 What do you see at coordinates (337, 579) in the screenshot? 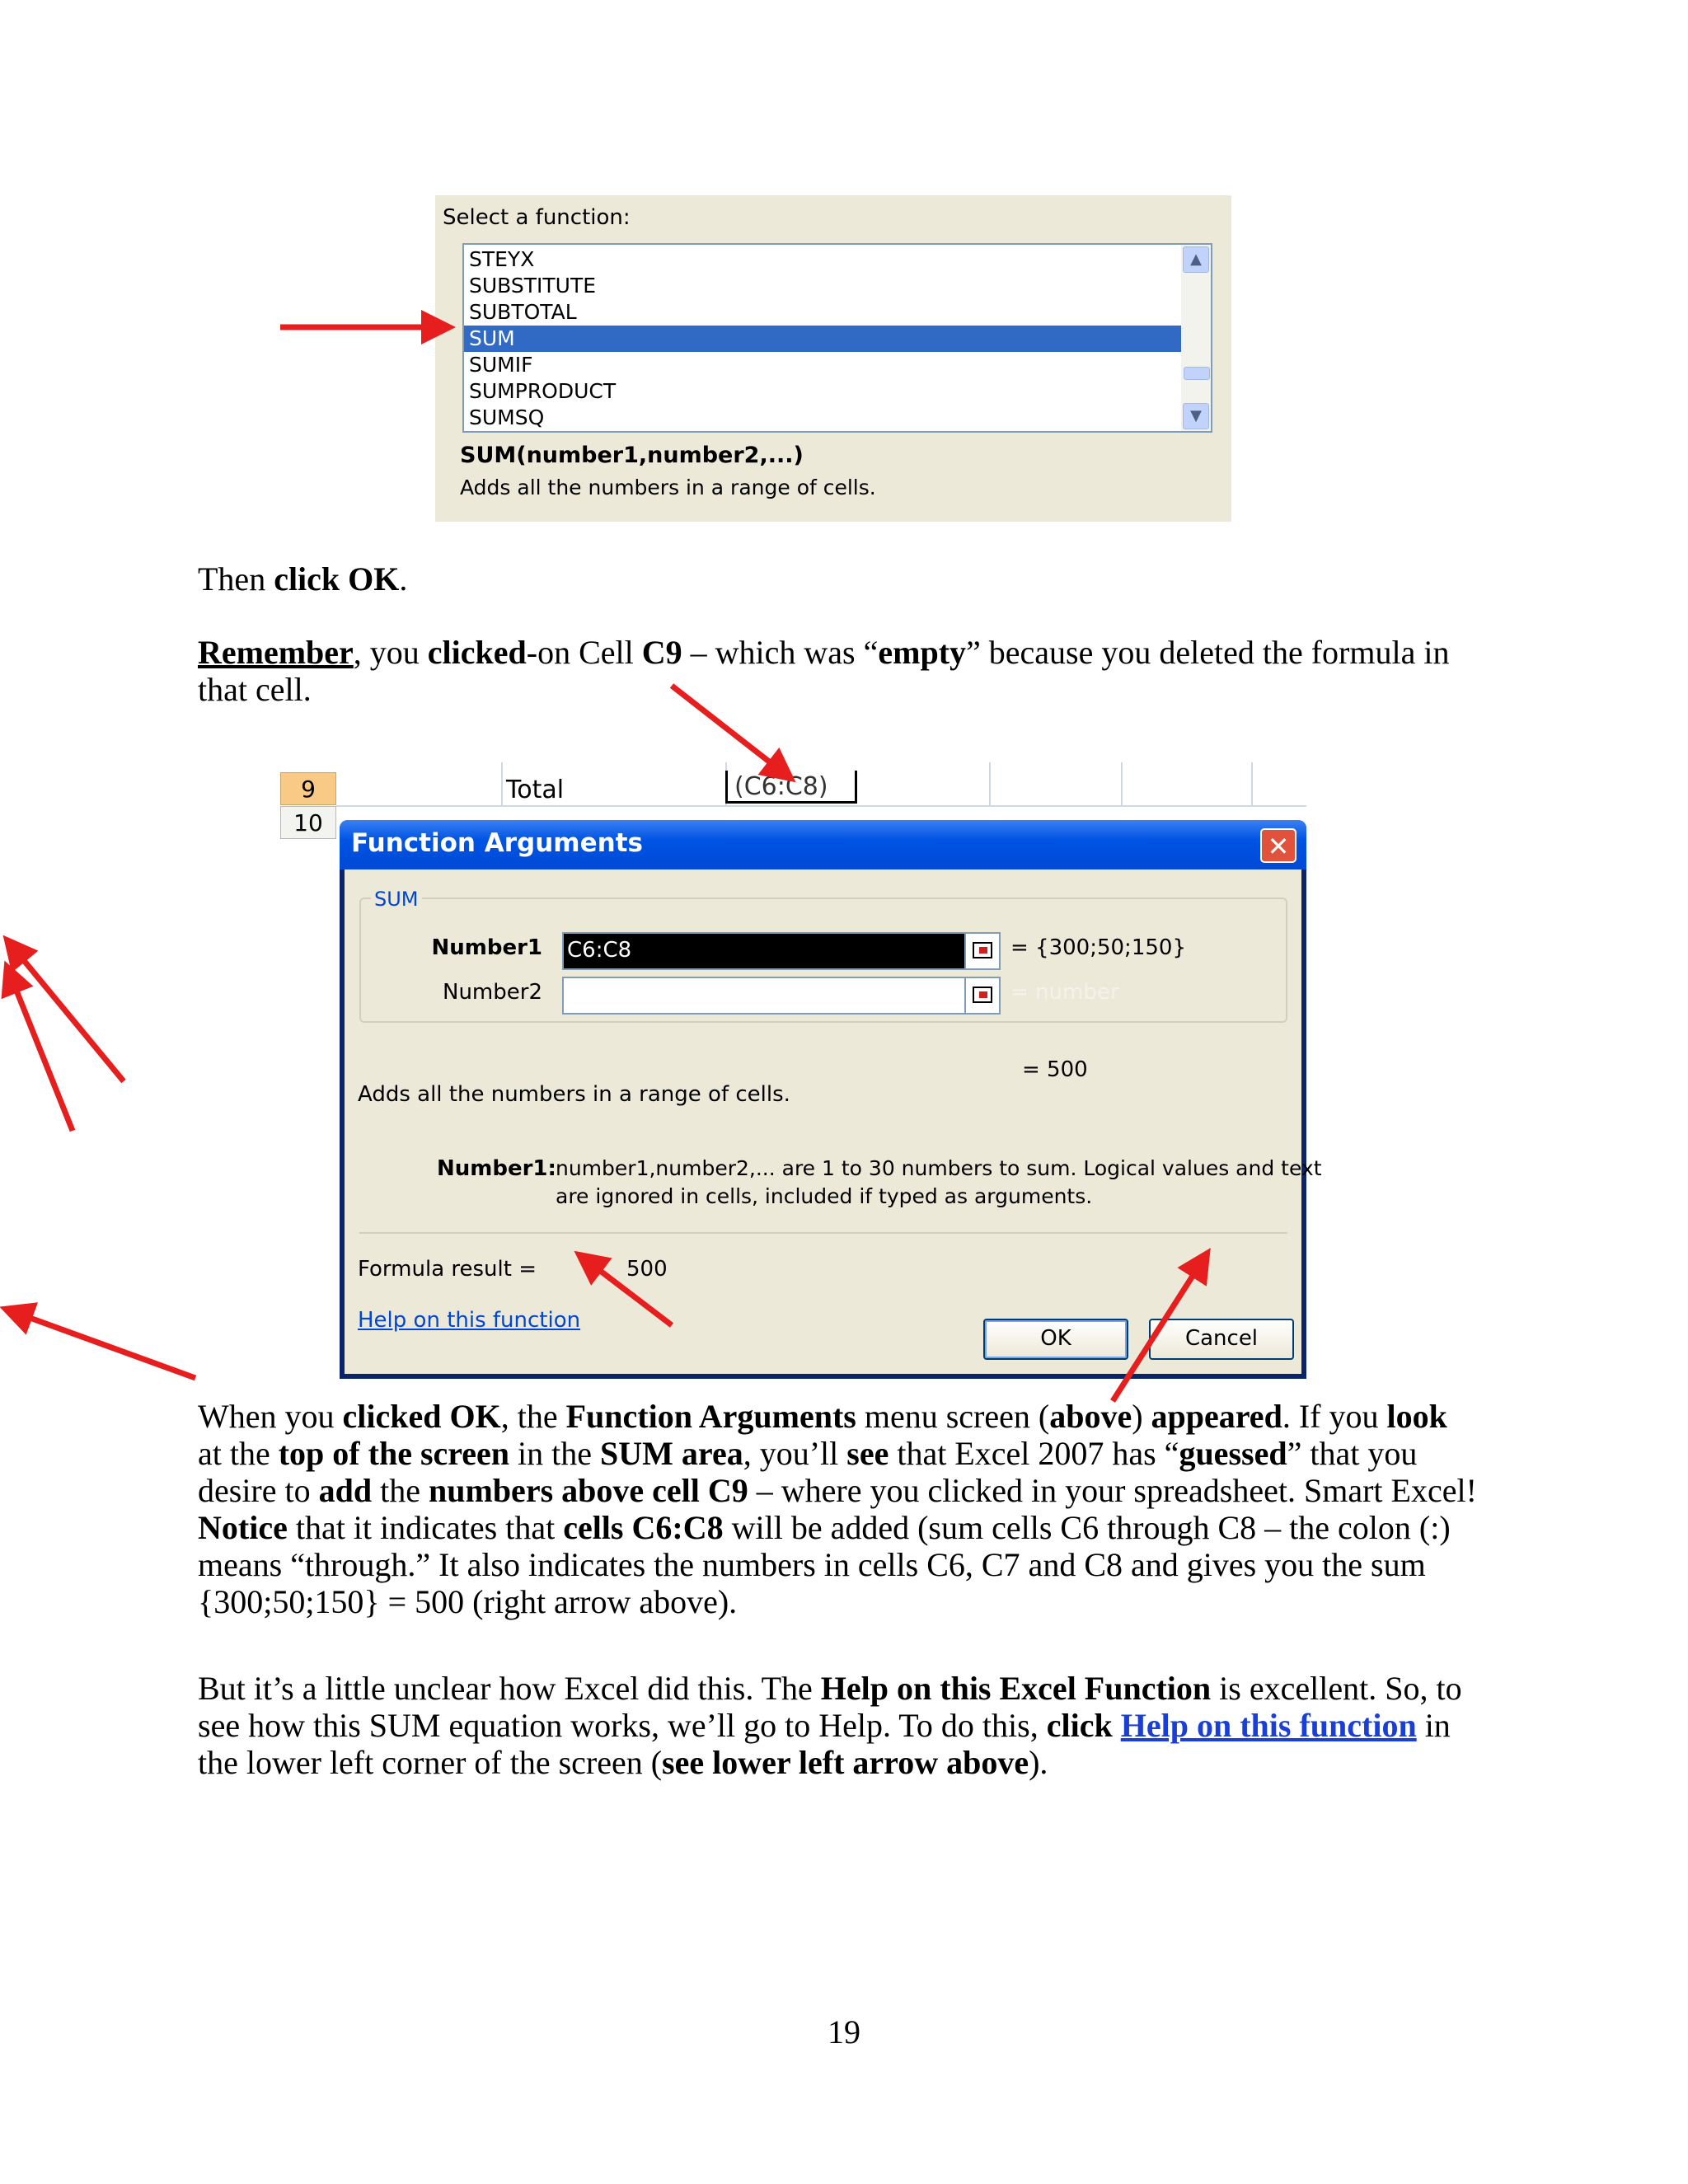
I see `bold-text: click OK` at bounding box center [337, 579].